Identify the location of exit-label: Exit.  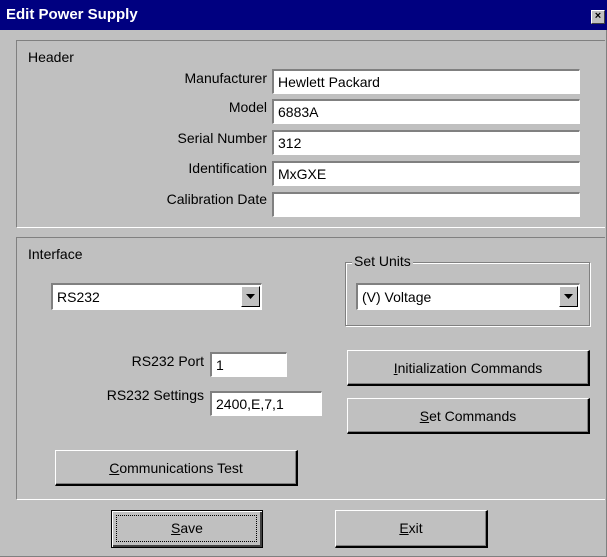
(411, 528).